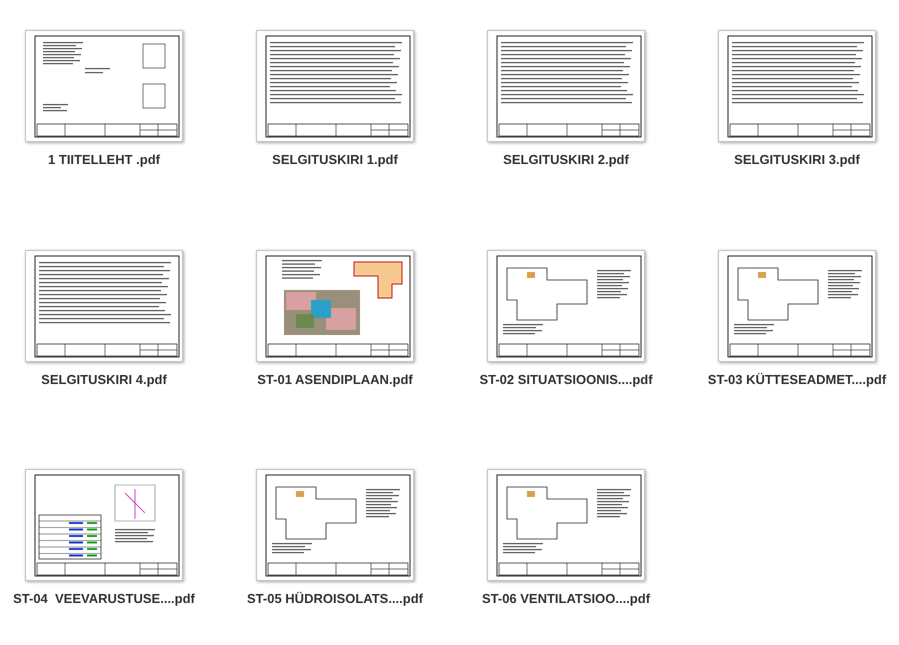  Describe the element at coordinates (335, 379) in the screenshot. I see `file-name: ST-01 ASENDIPLAAN.pdf` at that location.